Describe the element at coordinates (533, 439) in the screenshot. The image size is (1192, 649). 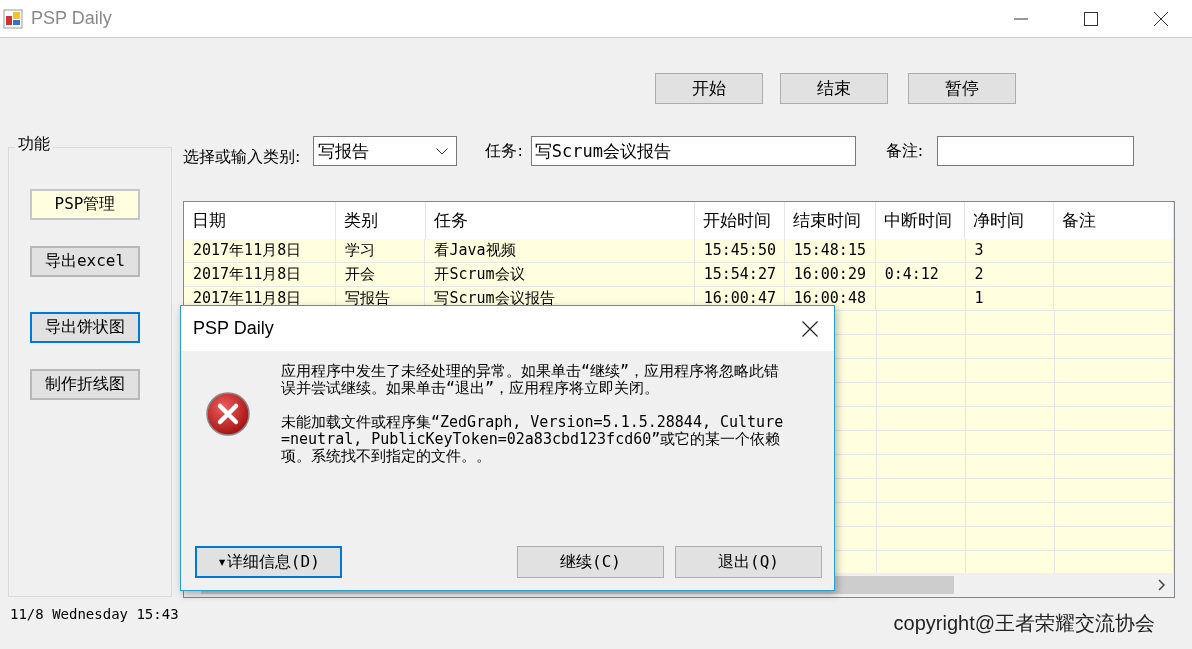
I see `error-detail: 未能加载文件或程序集“ZedGraph, Version=5.1.5.28844, Culture=neutral, PublicKeyToken=02a83cbd123fcd60”或它的某一个依赖项。系统找不到指定的文件。。` at that location.